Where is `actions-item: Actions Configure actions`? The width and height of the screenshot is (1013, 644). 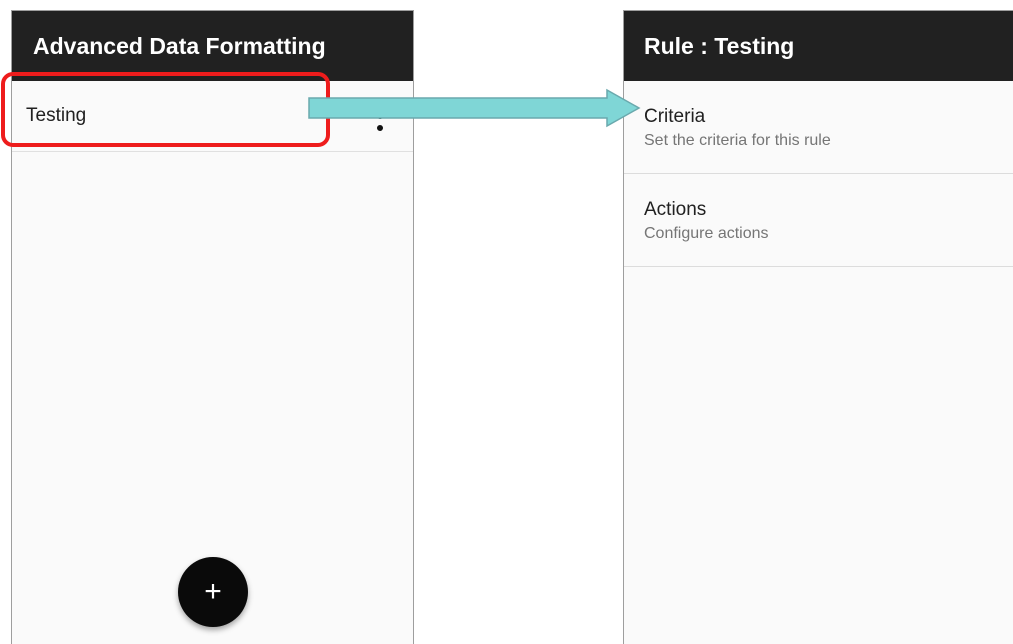 actions-item: Actions Configure actions is located at coordinates (818, 220).